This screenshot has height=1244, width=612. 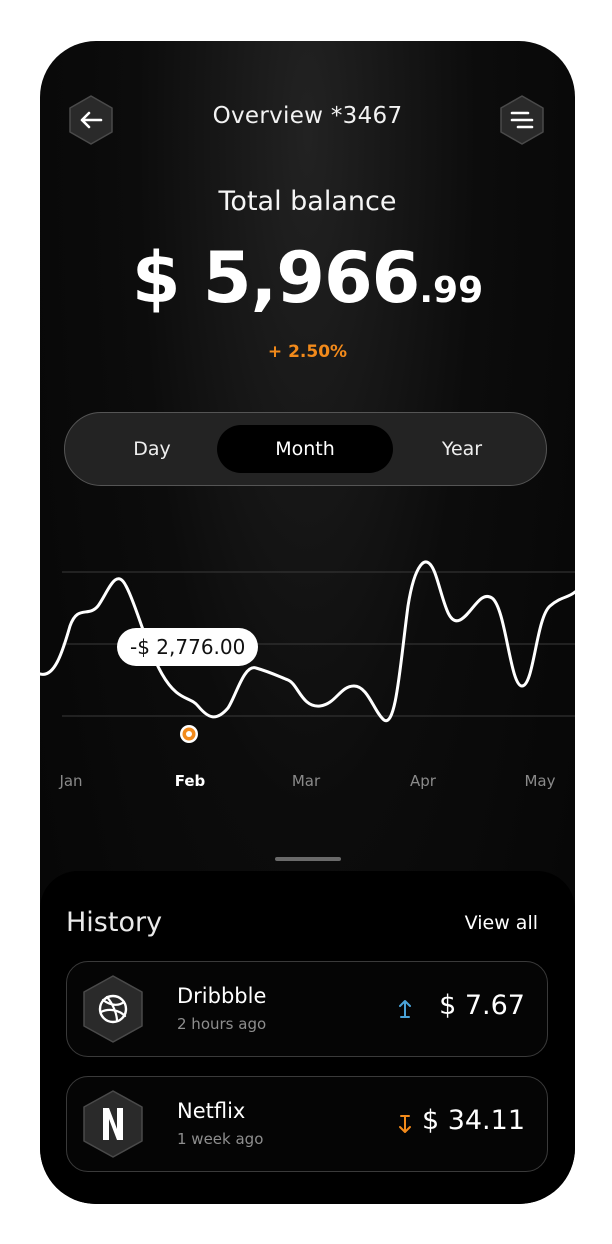 What do you see at coordinates (307, 1124) in the screenshot?
I see `transaction-item-netflix: Netflix 1 week ago $ 34.11` at bounding box center [307, 1124].